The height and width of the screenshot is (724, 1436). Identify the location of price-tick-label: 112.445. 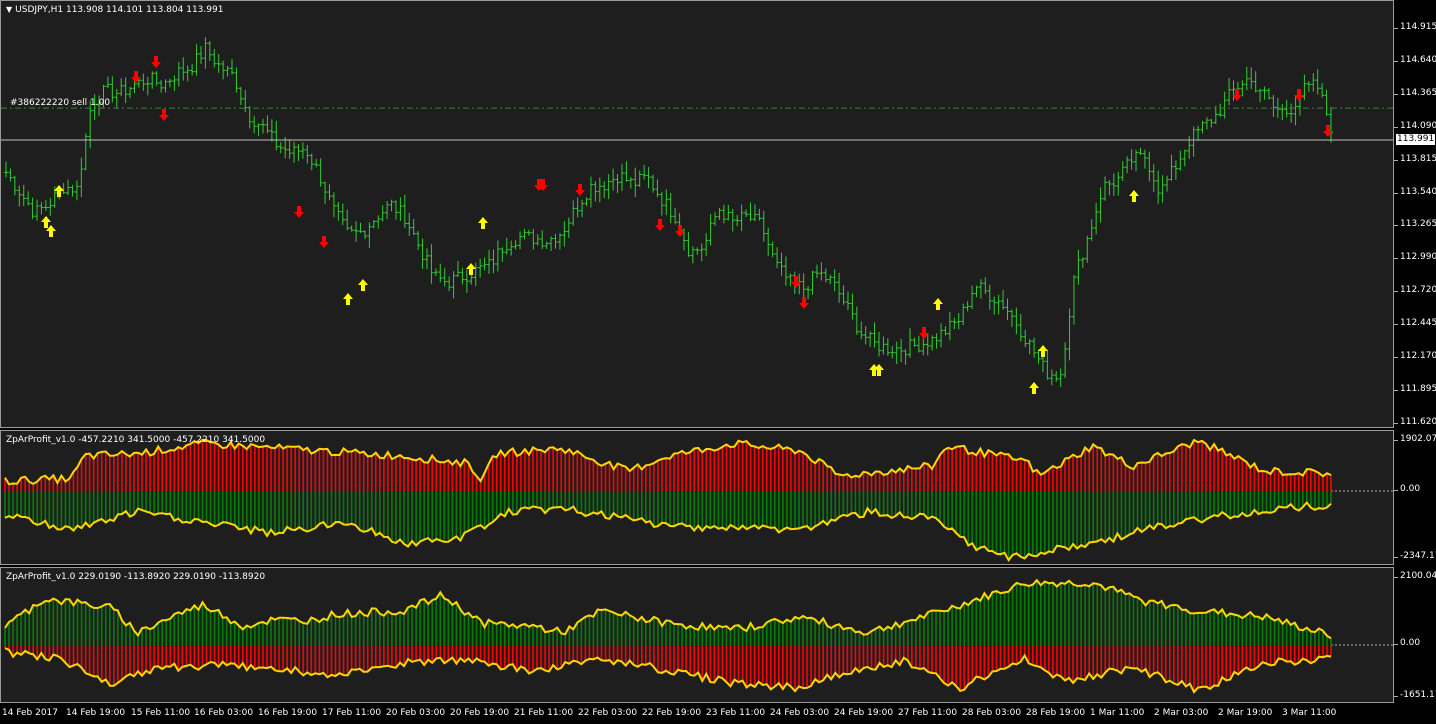
(1414, 323).